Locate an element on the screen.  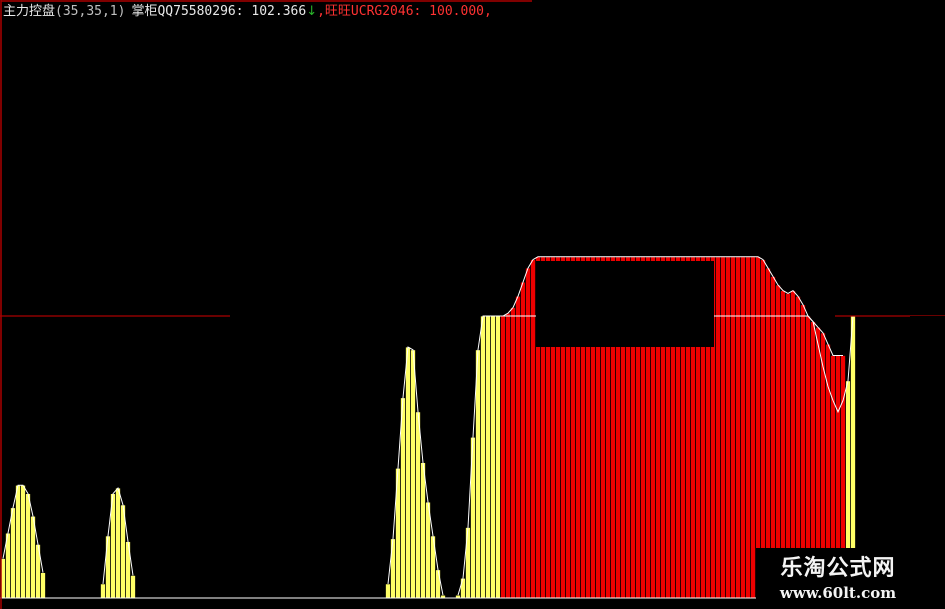
indicator-name: 主力控盘 is located at coordinates (29, 11).